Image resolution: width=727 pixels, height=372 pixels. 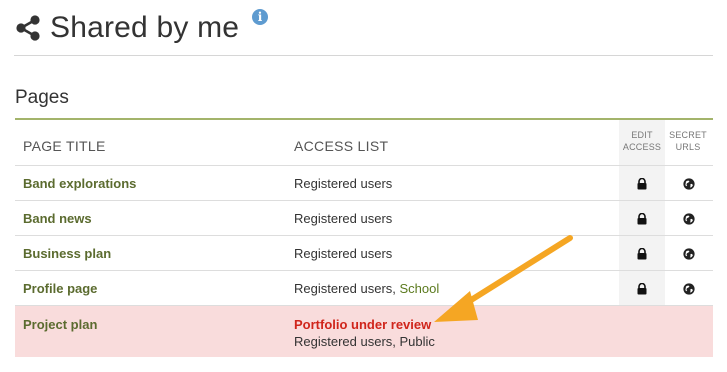 What do you see at coordinates (67, 253) in the screenshot?
I see `page-title-link: Business plan` at bounding box center [67, 253].